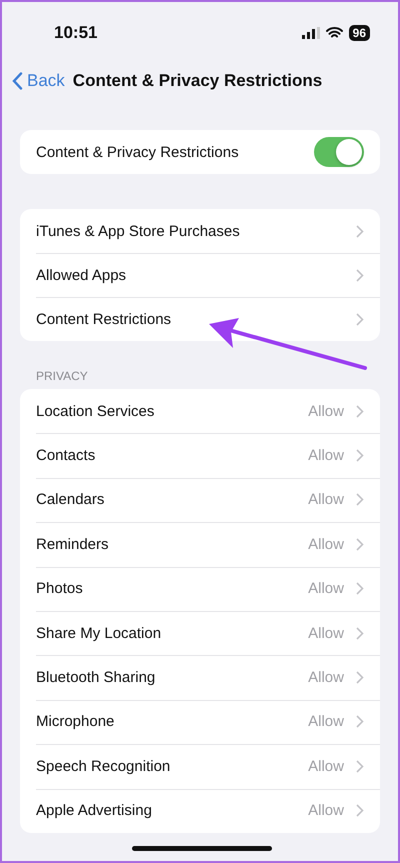  Describe the element at coordinates (172, 811) in the screenshot. I see `row-label: Apple Advertising` at that location.